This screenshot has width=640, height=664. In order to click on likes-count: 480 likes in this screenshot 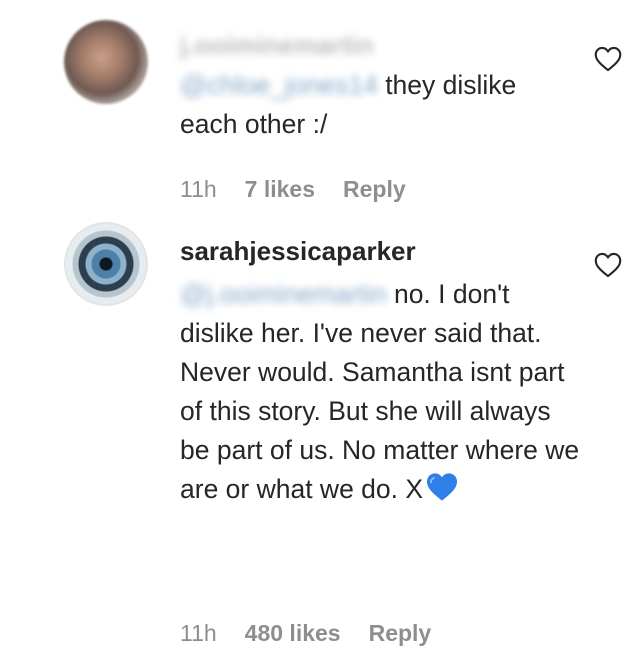, I will do `click(293, 633)`.